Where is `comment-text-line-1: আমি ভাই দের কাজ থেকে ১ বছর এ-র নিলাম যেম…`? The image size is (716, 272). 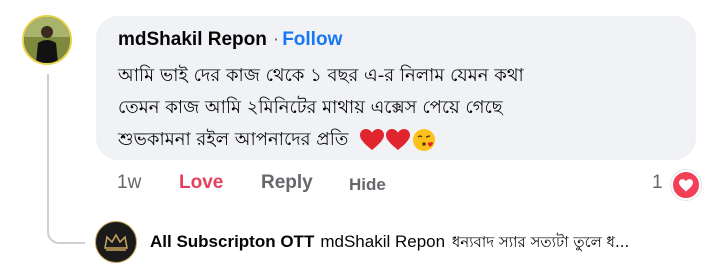
comment-text-line-1: আমি ভাই দের কাজ থেকে ১ বছর এ-র নিলাম যেম… is located at coordinates (321, 75).